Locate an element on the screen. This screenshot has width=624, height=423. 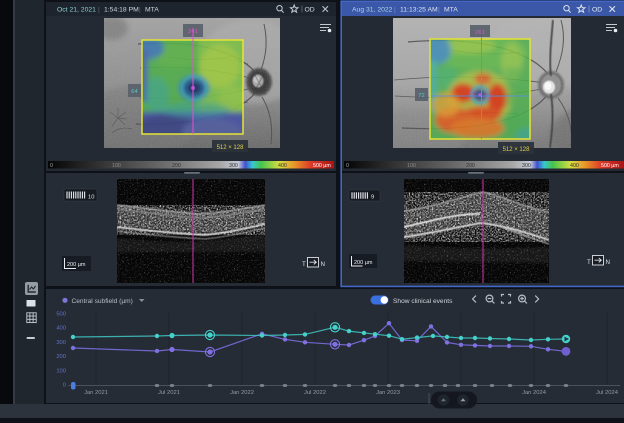
svg-text: Jul 2022 is located at coordinates (315, 393).